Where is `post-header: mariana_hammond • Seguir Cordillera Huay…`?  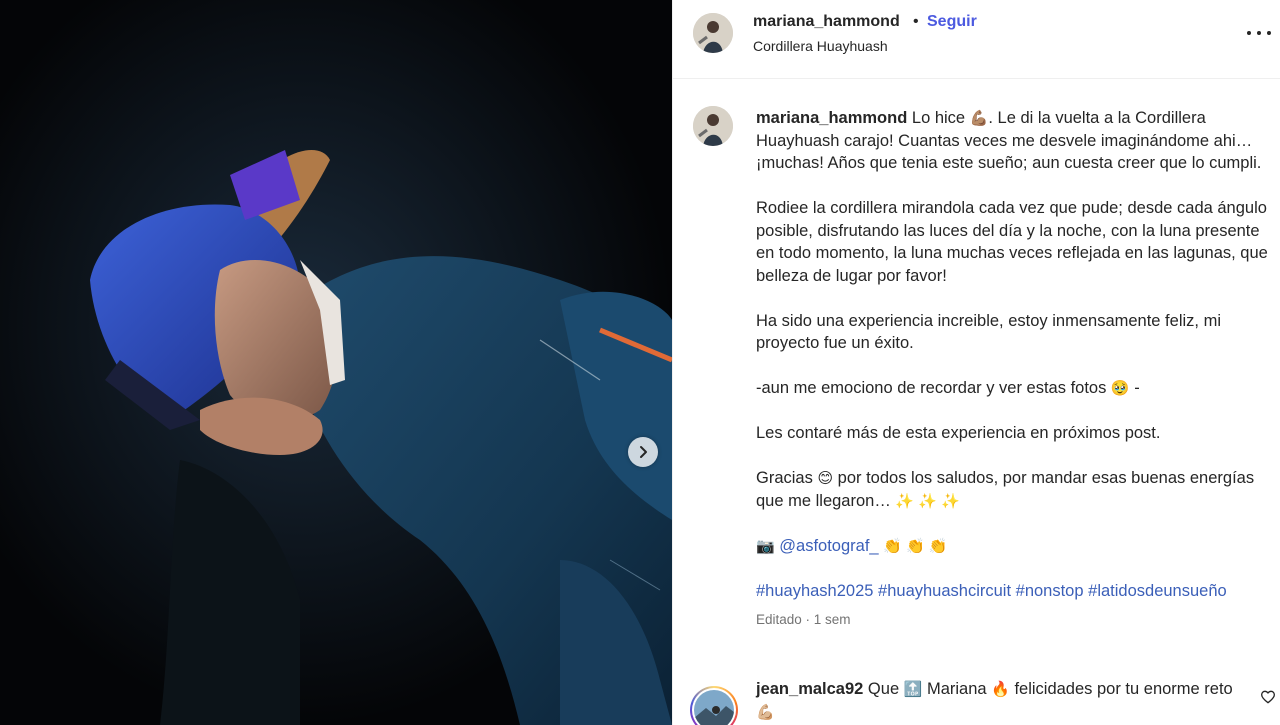 post-header: mariana_hammond • Seguir Cordillera Huay… is located at coordinates (976, 39).